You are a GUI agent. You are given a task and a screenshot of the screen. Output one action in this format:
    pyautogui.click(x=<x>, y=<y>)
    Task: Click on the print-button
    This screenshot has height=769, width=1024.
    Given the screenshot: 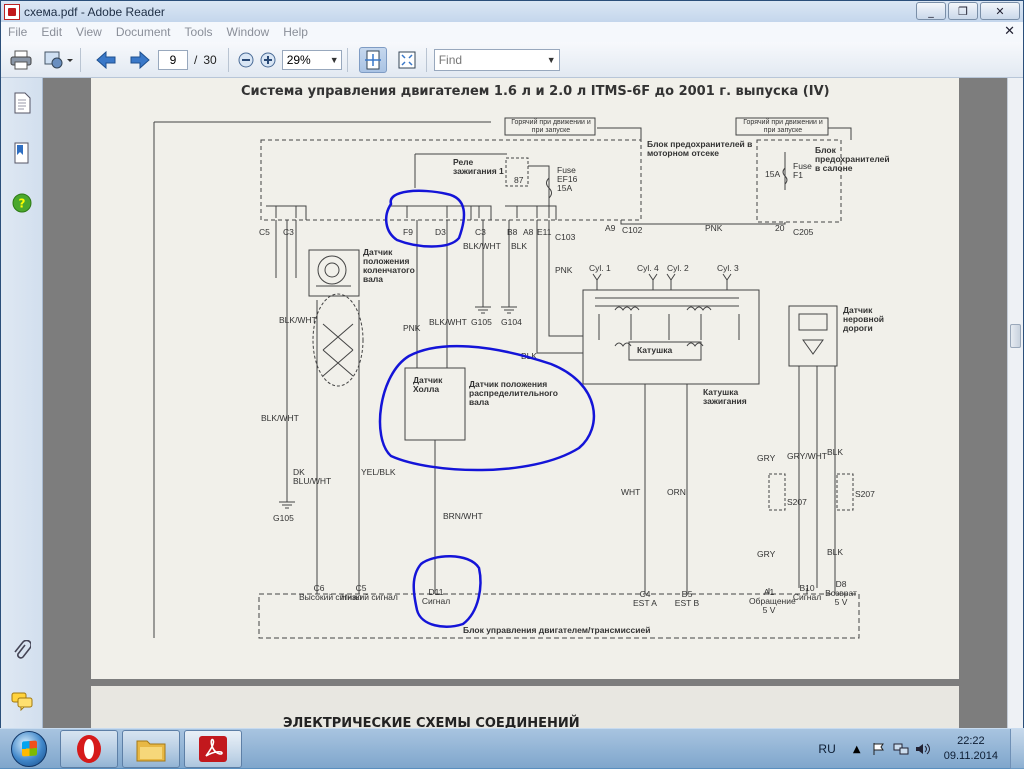 What is the action you would take?
    pyautogui.click(x=21, y=60)
    